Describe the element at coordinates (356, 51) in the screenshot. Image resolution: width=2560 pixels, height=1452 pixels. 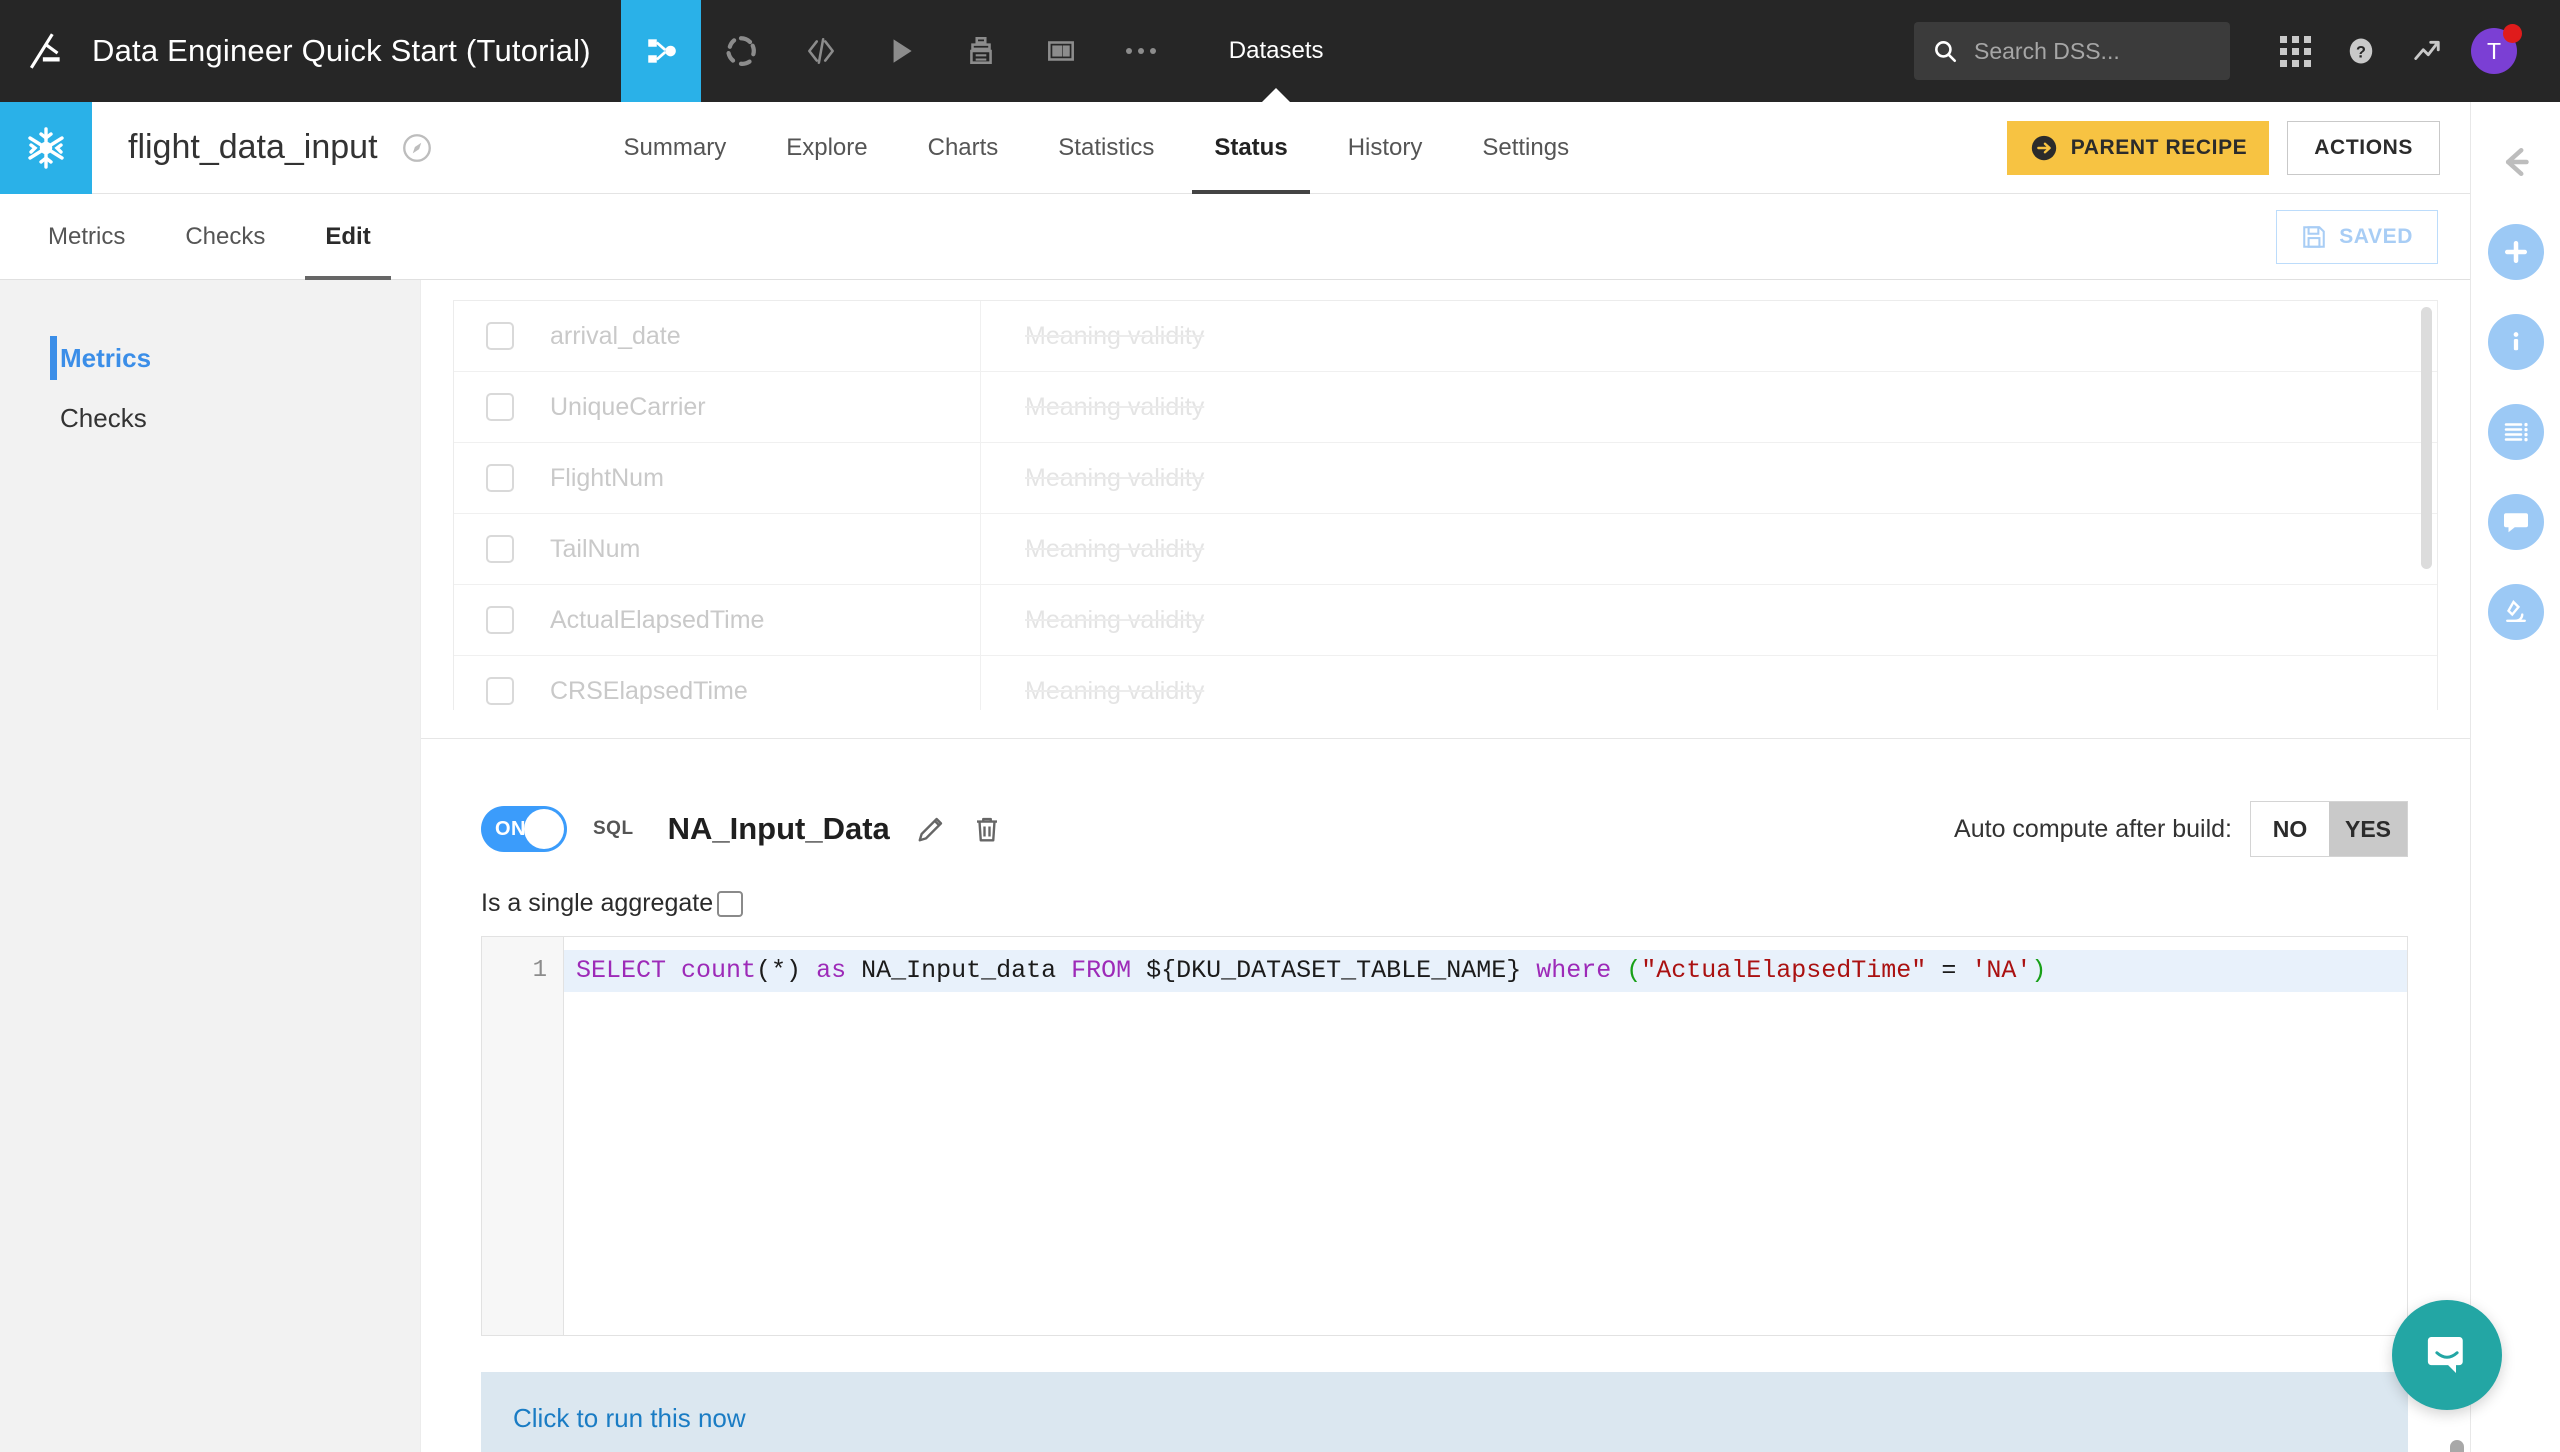
I see `project-title: Data Engineer Quick Start (Tutorial)` at that location.